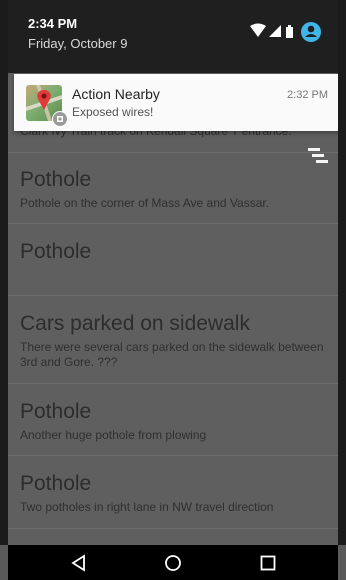 The width and height of the screenshot is (346, 580). I want to click on notification-card: Action Nearby Exposed wires! 2:32 PM, so click(180, 102).